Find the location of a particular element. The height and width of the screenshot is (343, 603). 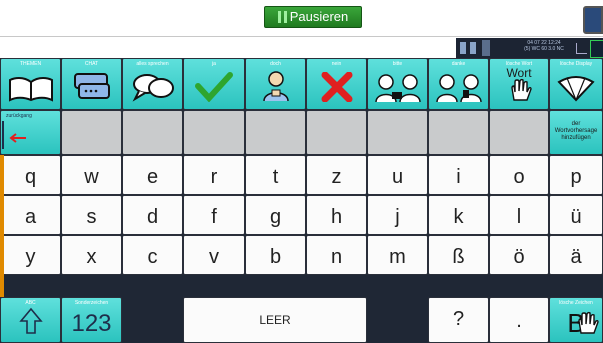

key-v: v is located at coordinates (214, 255).